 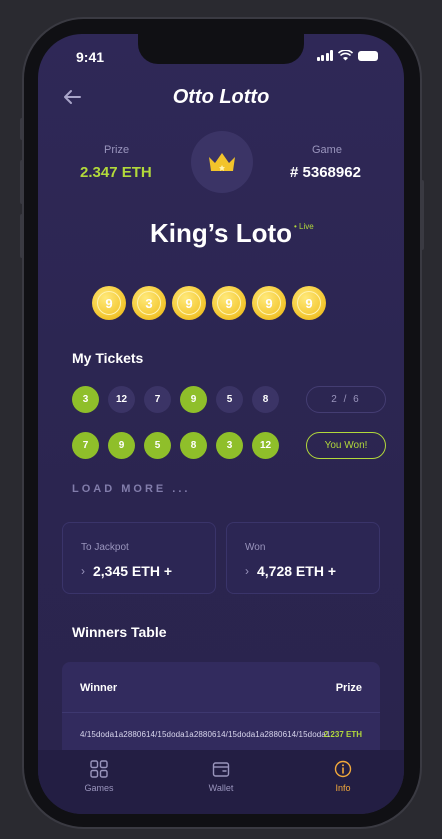 I want to click on won-value: 4,728 ETH +, so click(x=296, y=571).